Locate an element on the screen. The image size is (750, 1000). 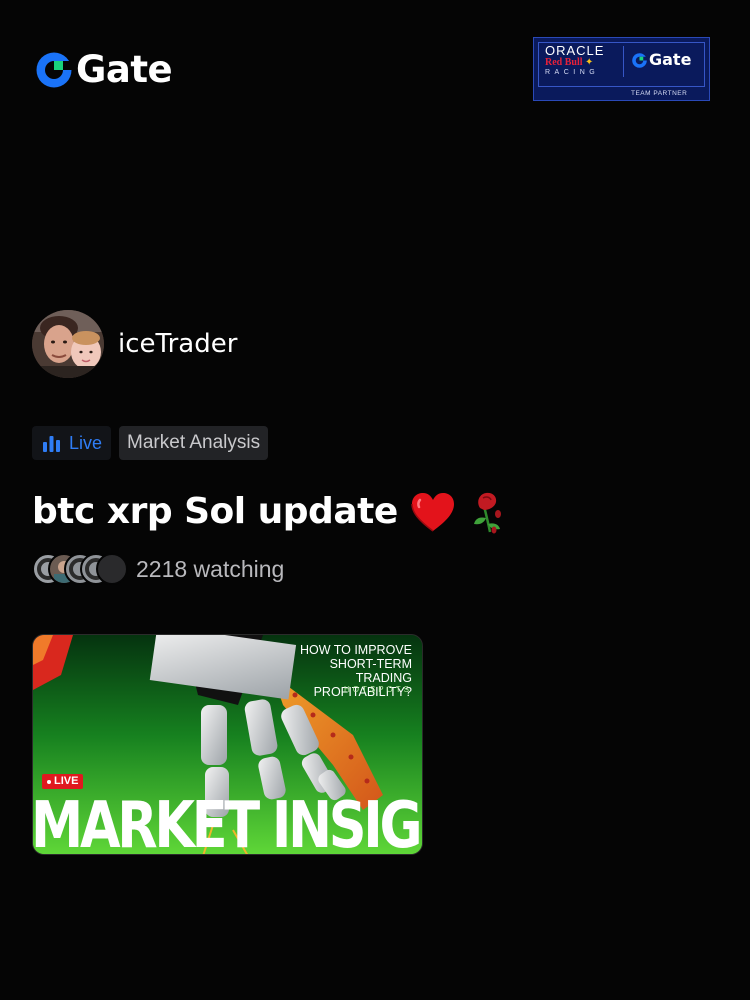
live-tag-label: Live is located at coordinates (86, 443).